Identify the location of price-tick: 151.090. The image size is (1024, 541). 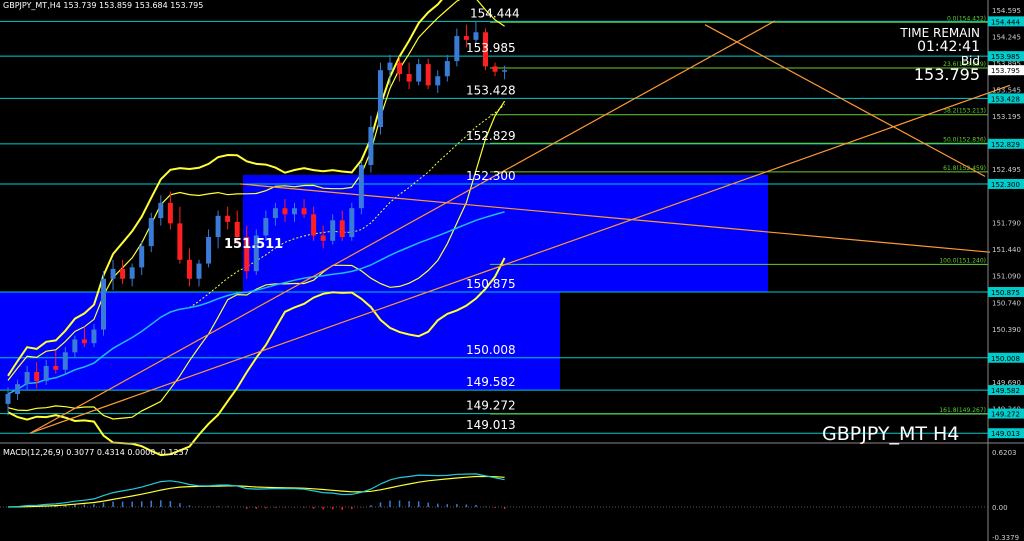
(1006, 277).